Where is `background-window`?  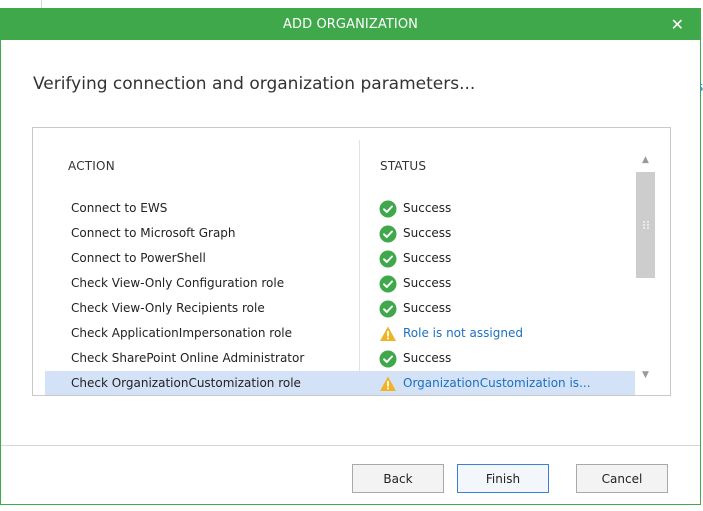
background-window is located at coordinates (351, 4).